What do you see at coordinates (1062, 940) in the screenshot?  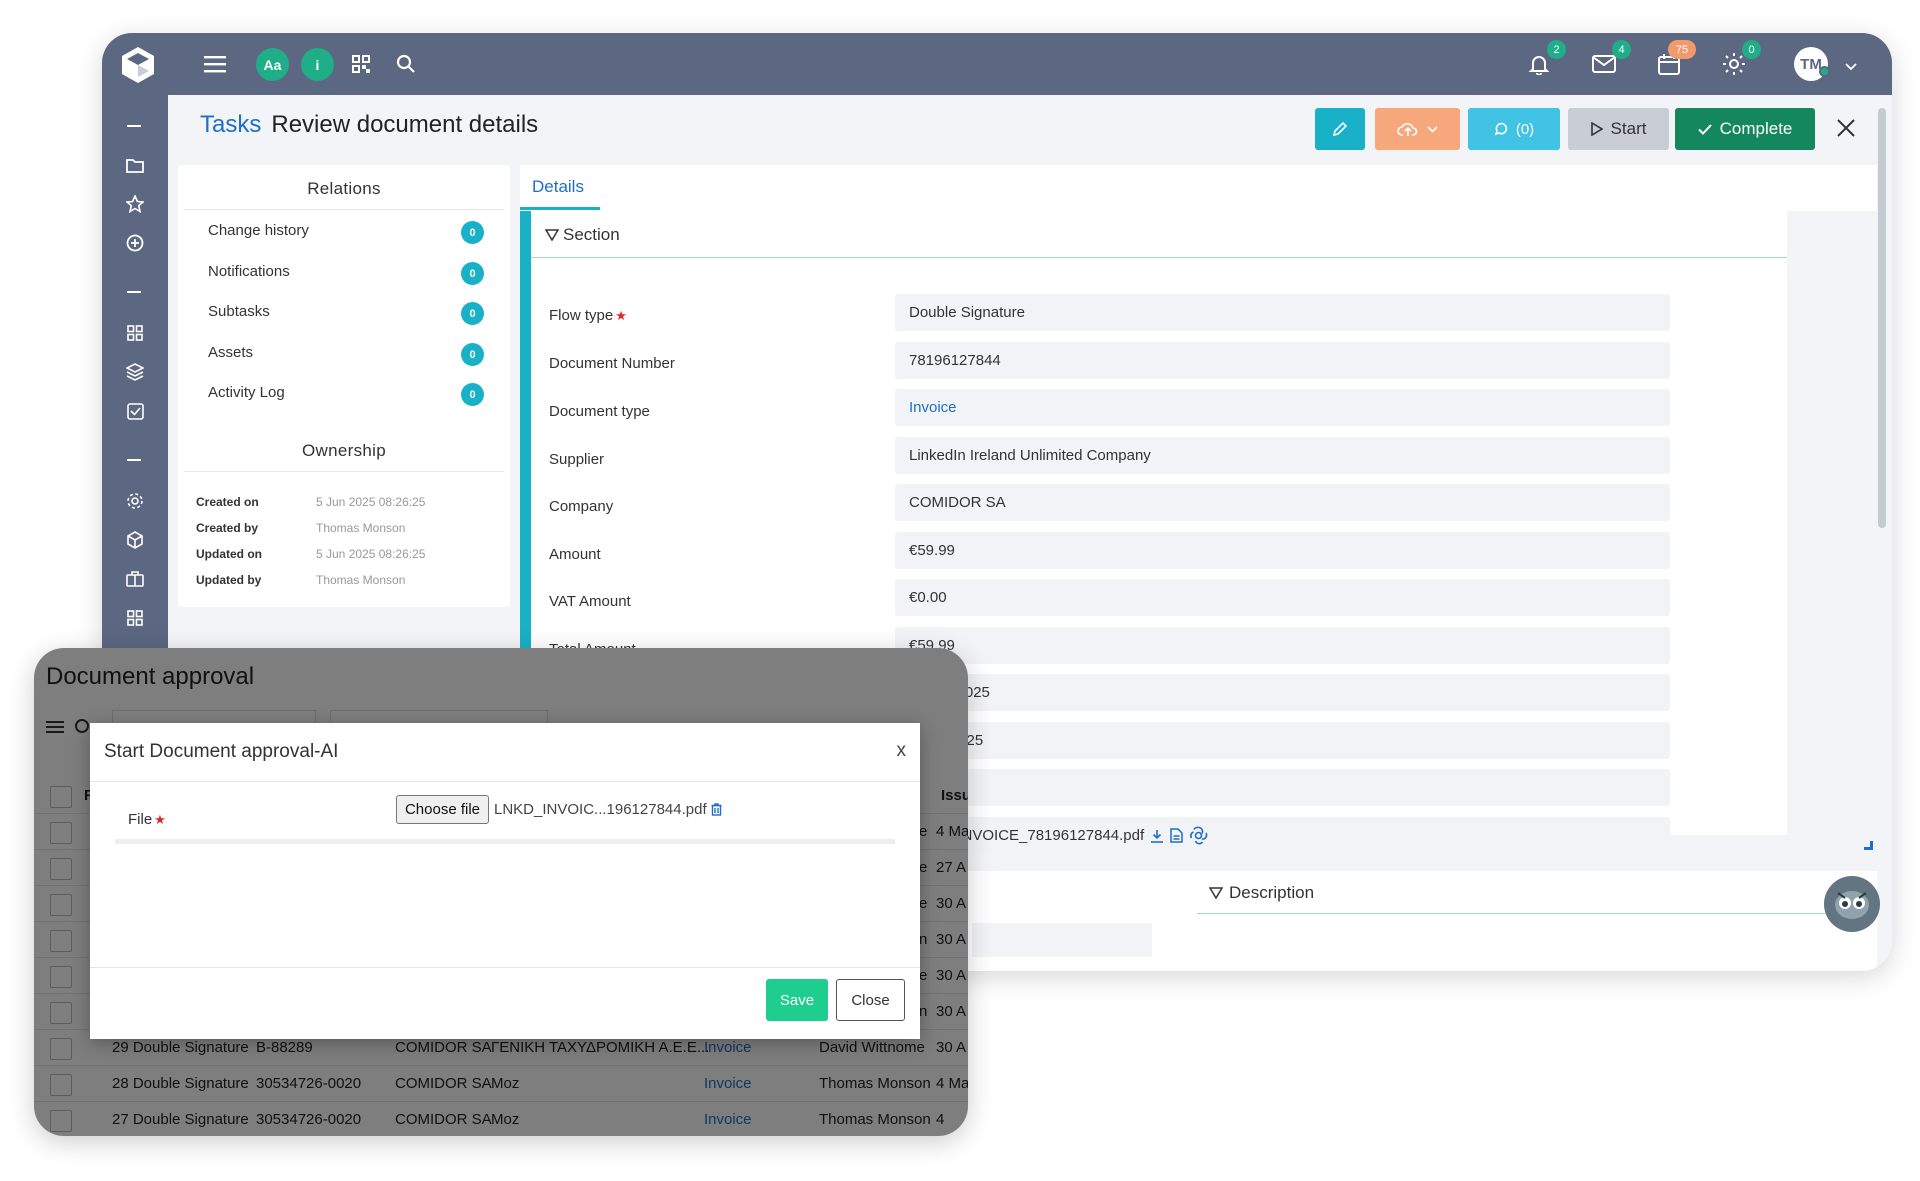 I see `lower-field-value` at bounding box center [1062, 940].